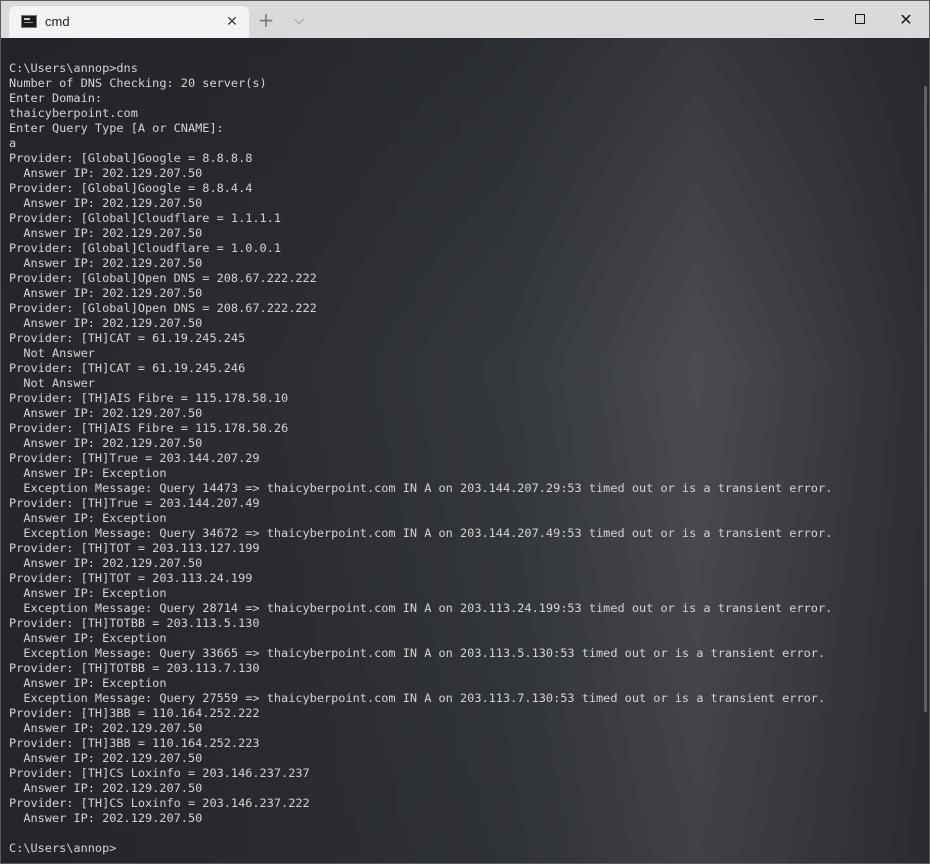  Describe the element at coordinates (465, 19) in the screenshot. I see `title-bar: cmd ✕ + ⌵ ✕` at that location.